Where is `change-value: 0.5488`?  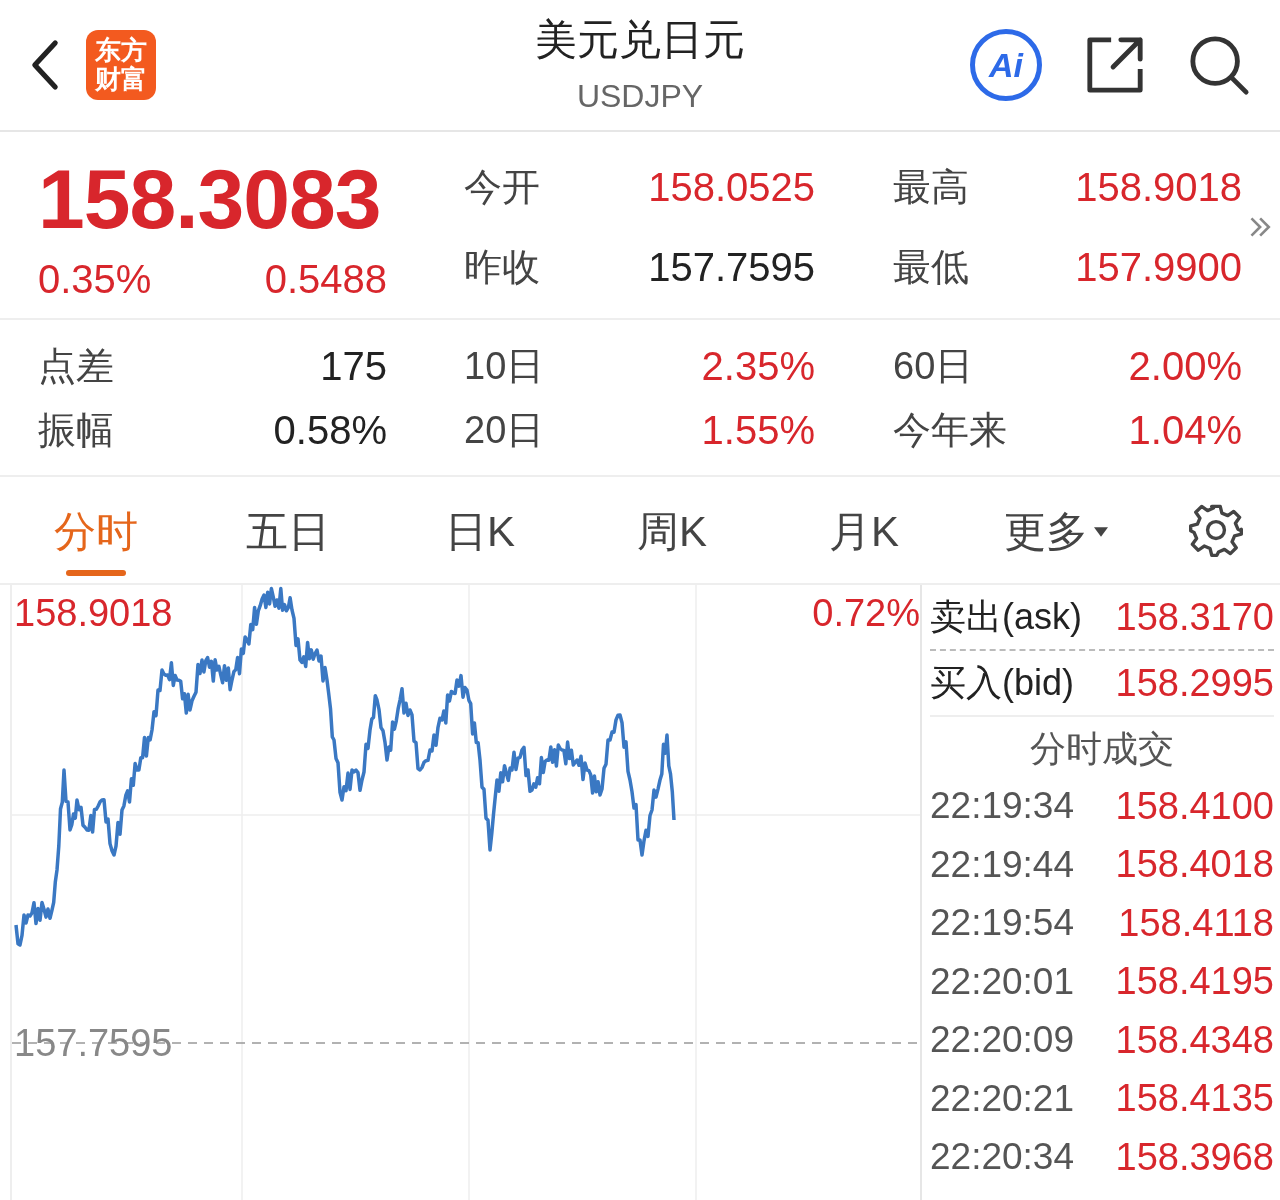 change-value: 0.5488 is located at coordinates (325, 279).